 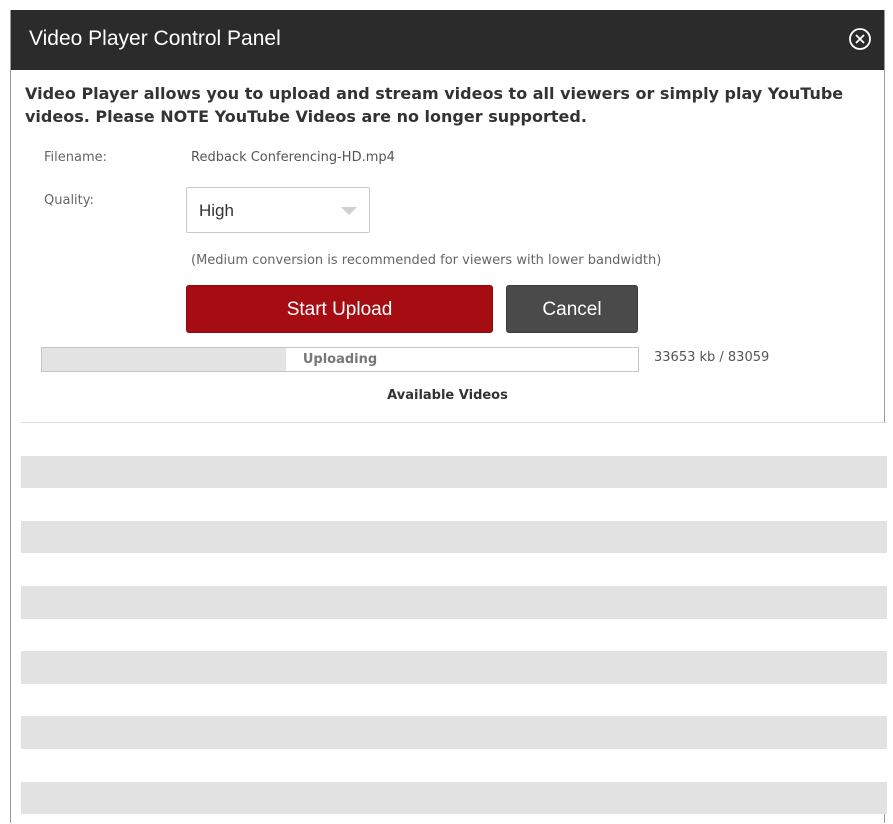 I want to click on filename-value: Redback Conferencing-HD.mp4, so click(x=293, y=157).